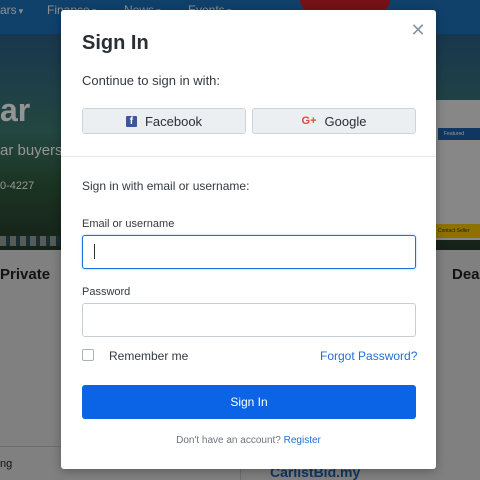 The width and height of the screenshot is (480, 480). I want to click on google-plus-icon: G+, so click(309, 121).